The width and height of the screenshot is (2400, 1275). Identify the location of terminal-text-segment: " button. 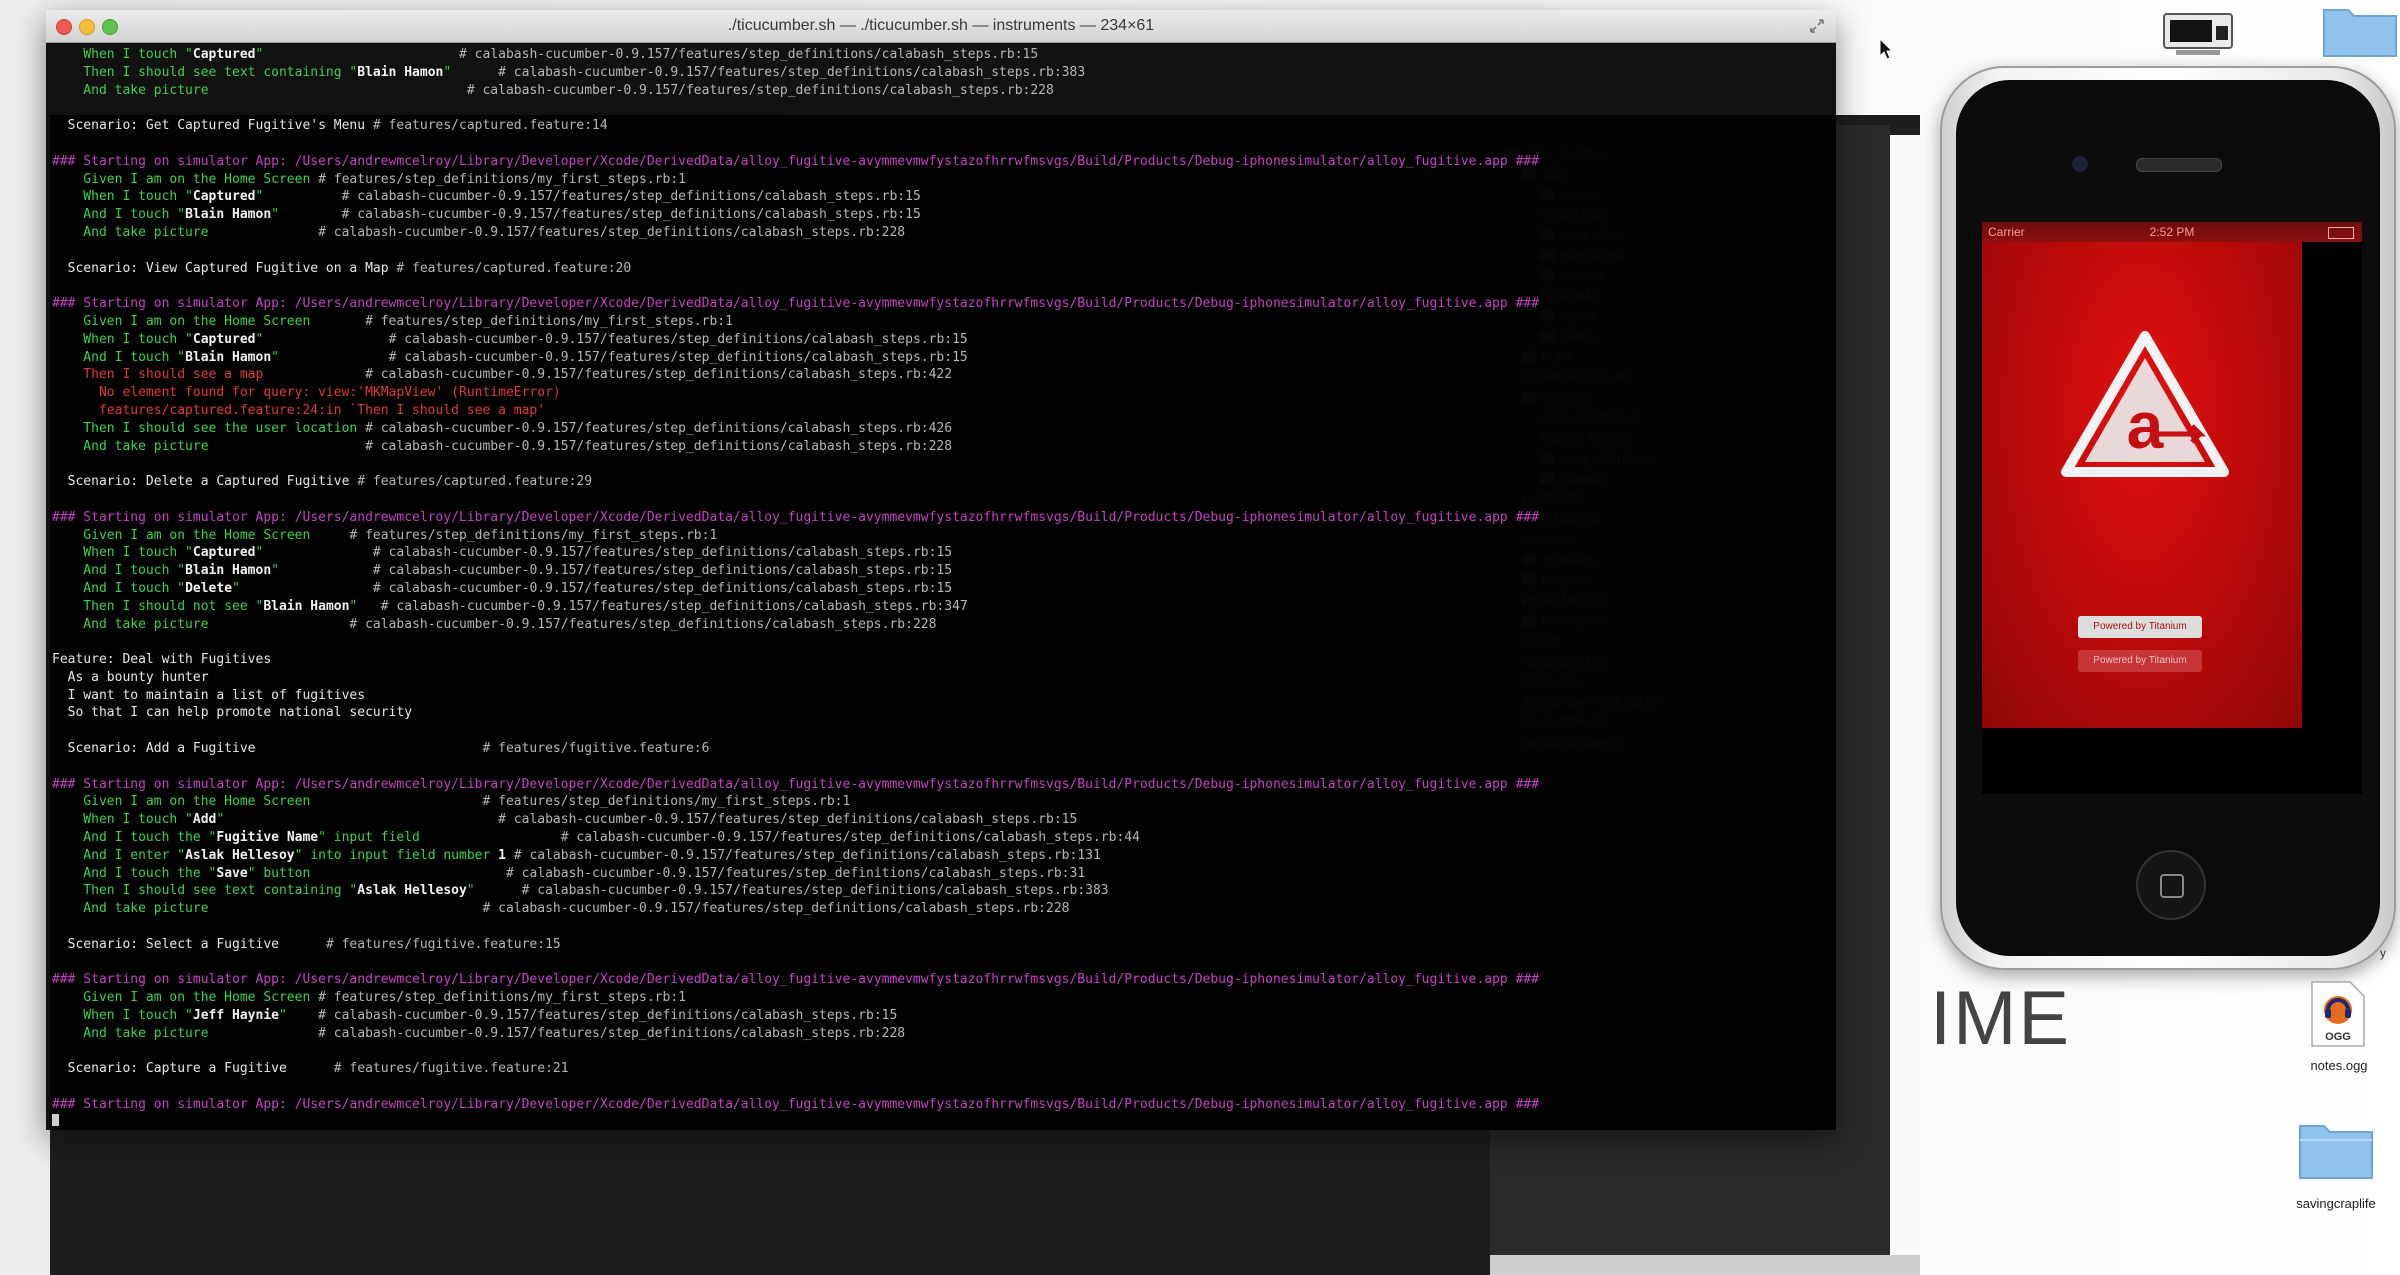
(376, 873).